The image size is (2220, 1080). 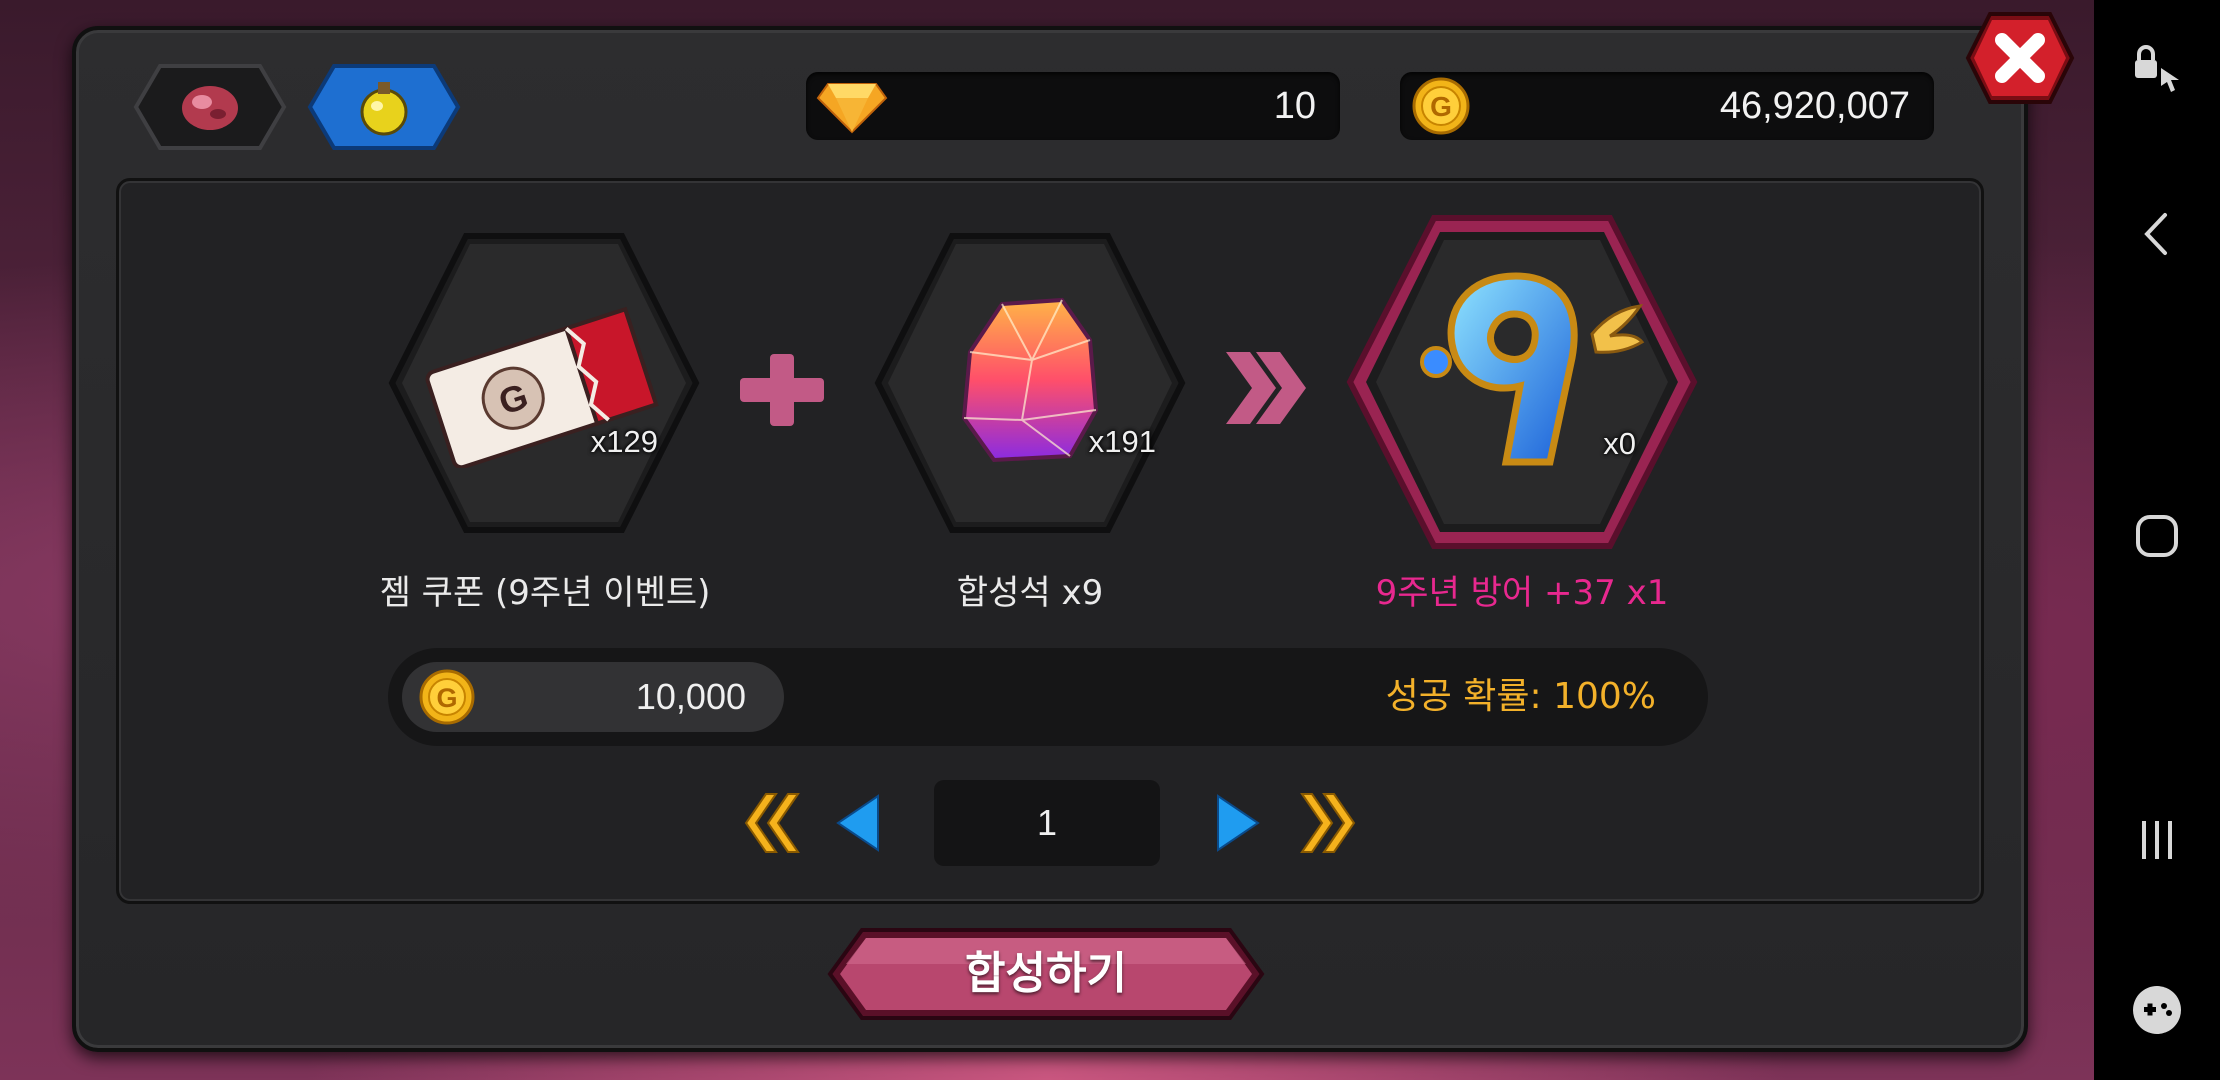 What do you see at coordinates (1073, 106) in the screenshot?
I see `gem-counter: 10` at bounding box center [1073, 106].